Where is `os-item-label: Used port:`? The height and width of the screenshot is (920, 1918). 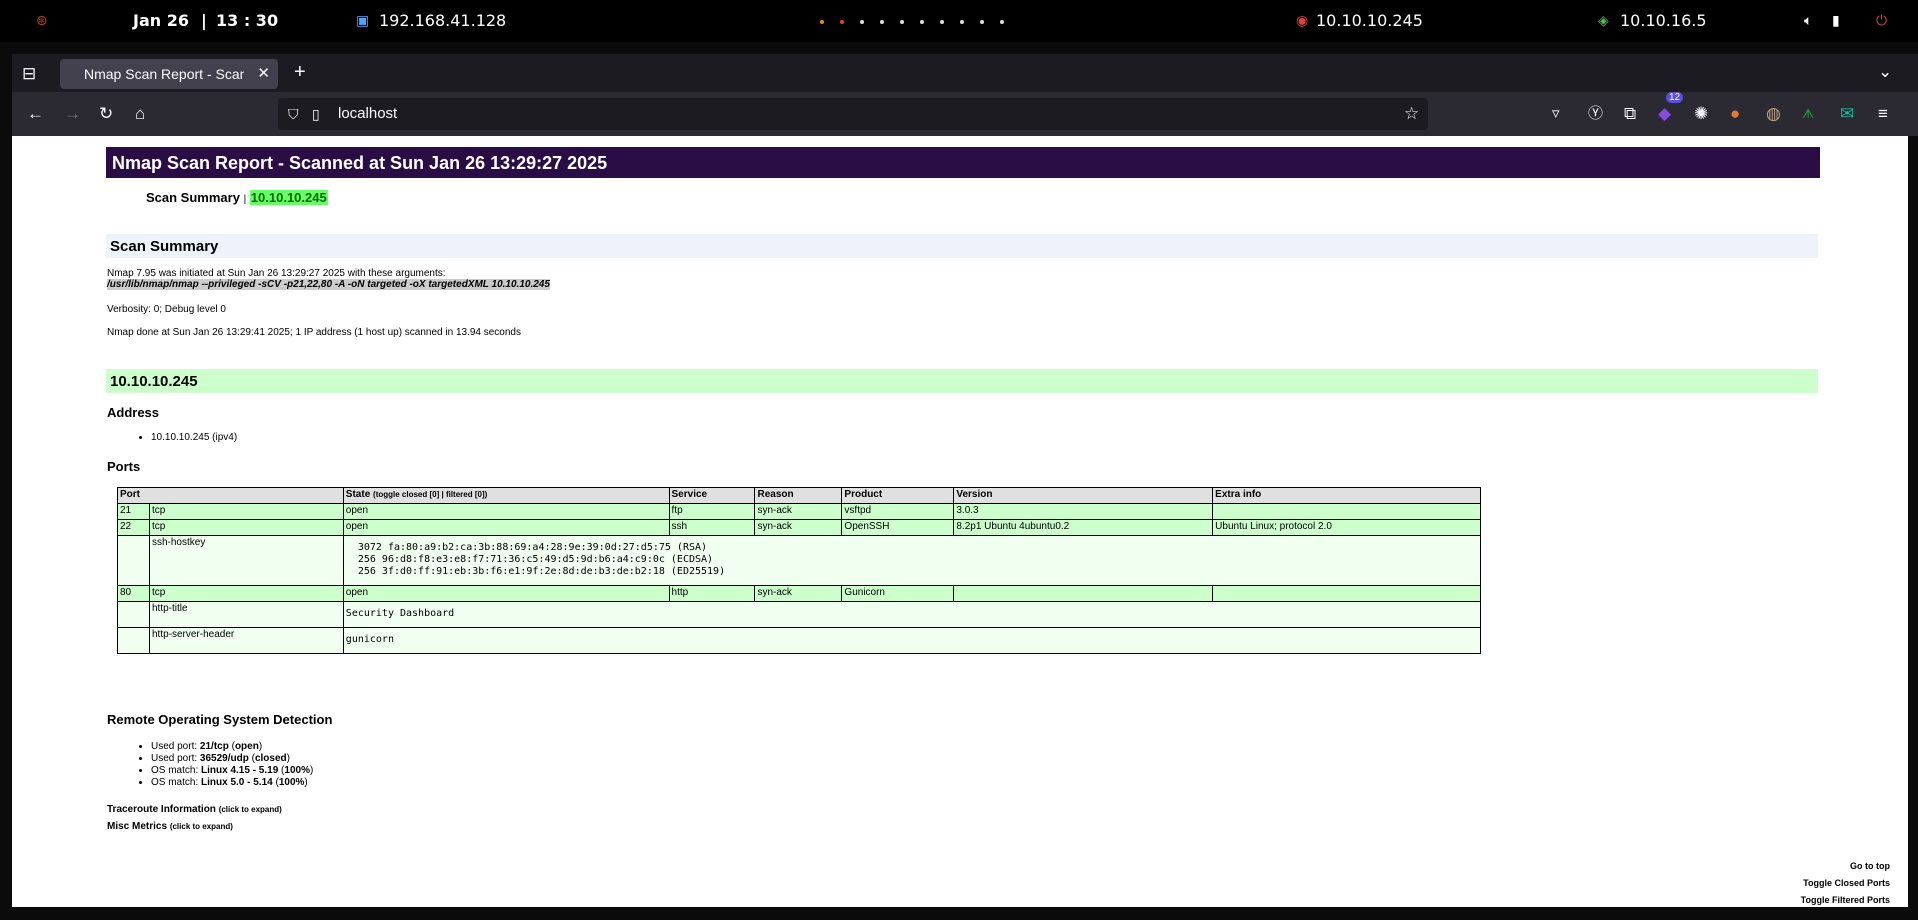 os-item-label: Used port: is located at coordinates (175, 758).